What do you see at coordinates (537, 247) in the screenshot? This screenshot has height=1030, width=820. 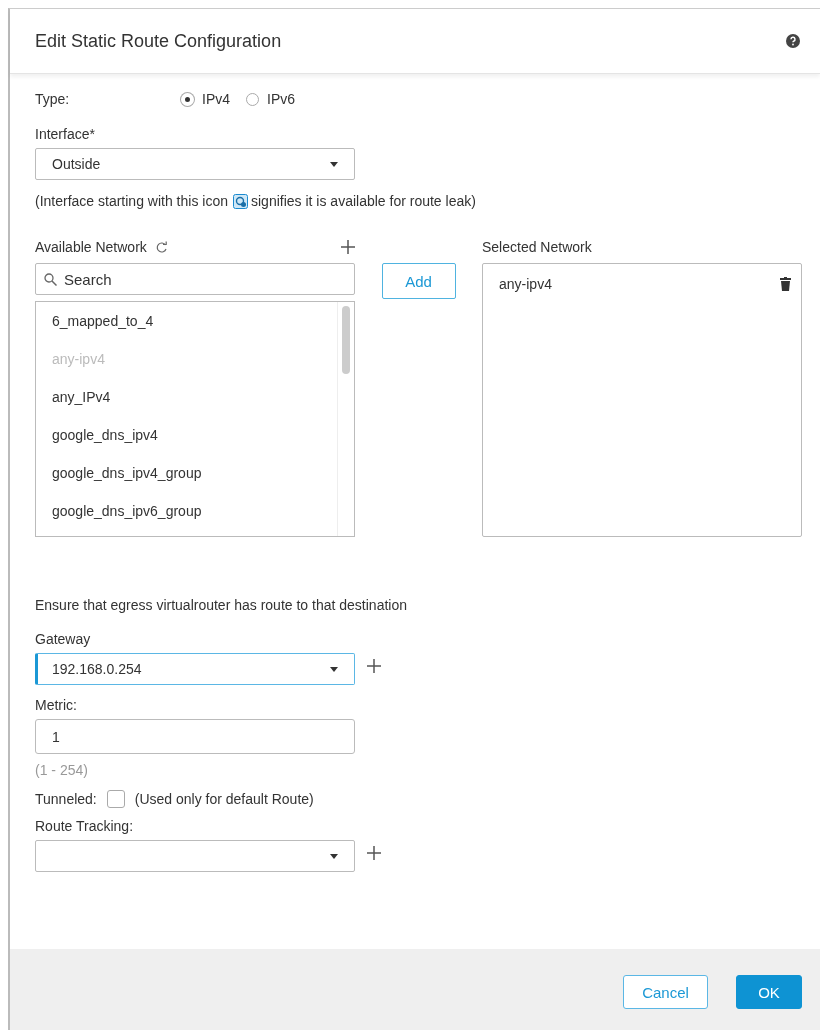 I see `selected-network-label: Selected Network` at bounding box center [537, 247].